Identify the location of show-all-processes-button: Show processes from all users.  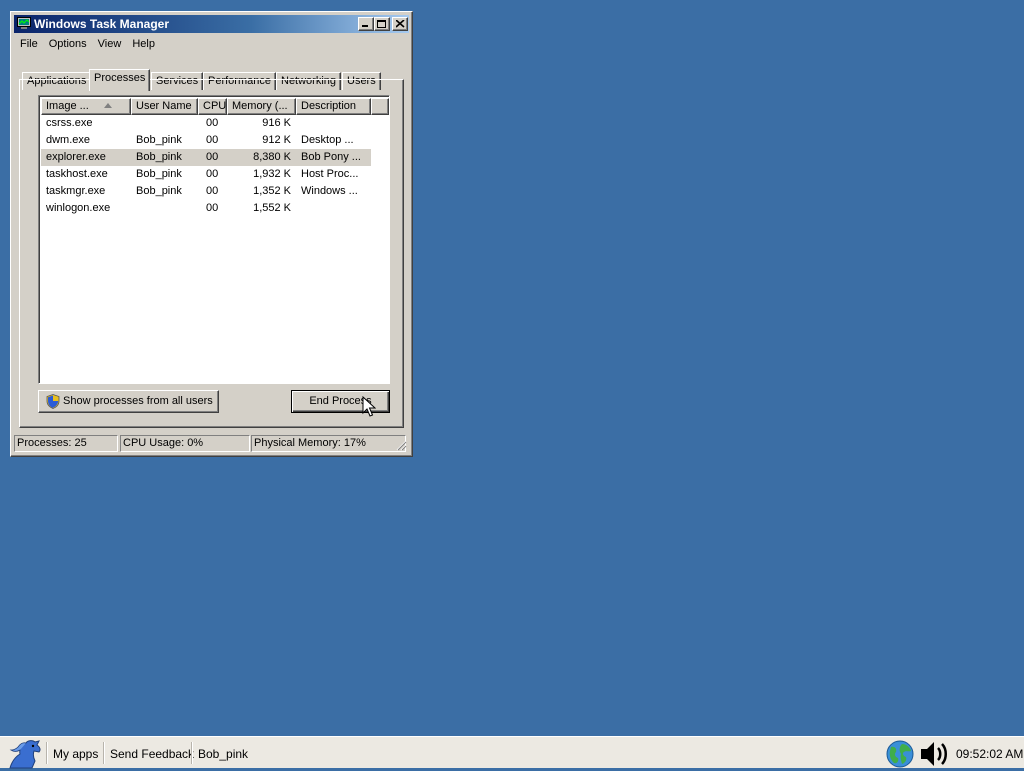
(128, 401).